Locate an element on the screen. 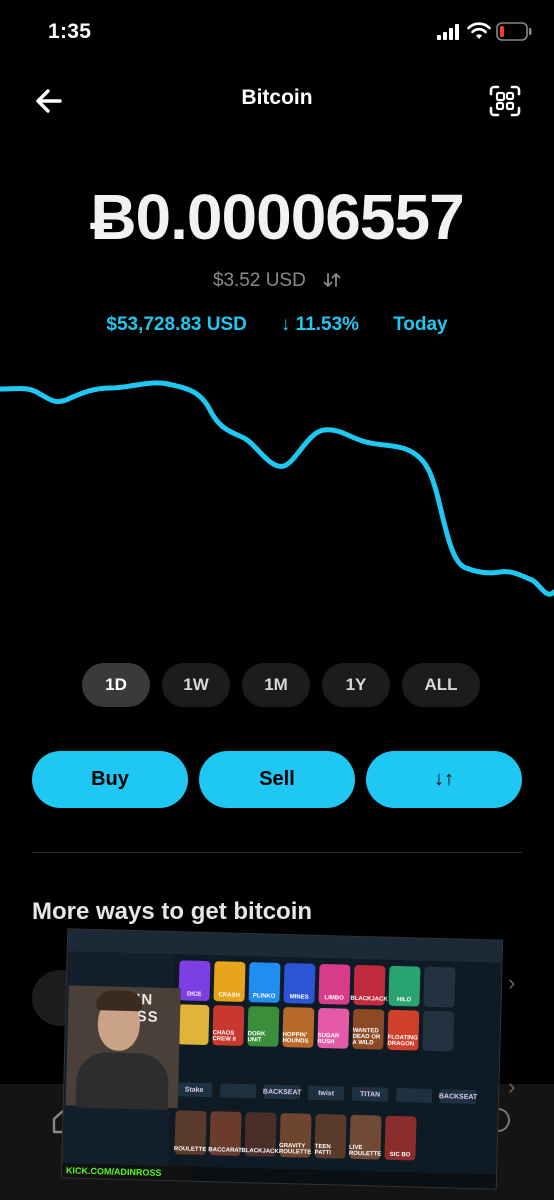 The width and height of the screenshot is (554, 1200). section-title: More ways to get bitcoin is located at coordinates (172, 911).